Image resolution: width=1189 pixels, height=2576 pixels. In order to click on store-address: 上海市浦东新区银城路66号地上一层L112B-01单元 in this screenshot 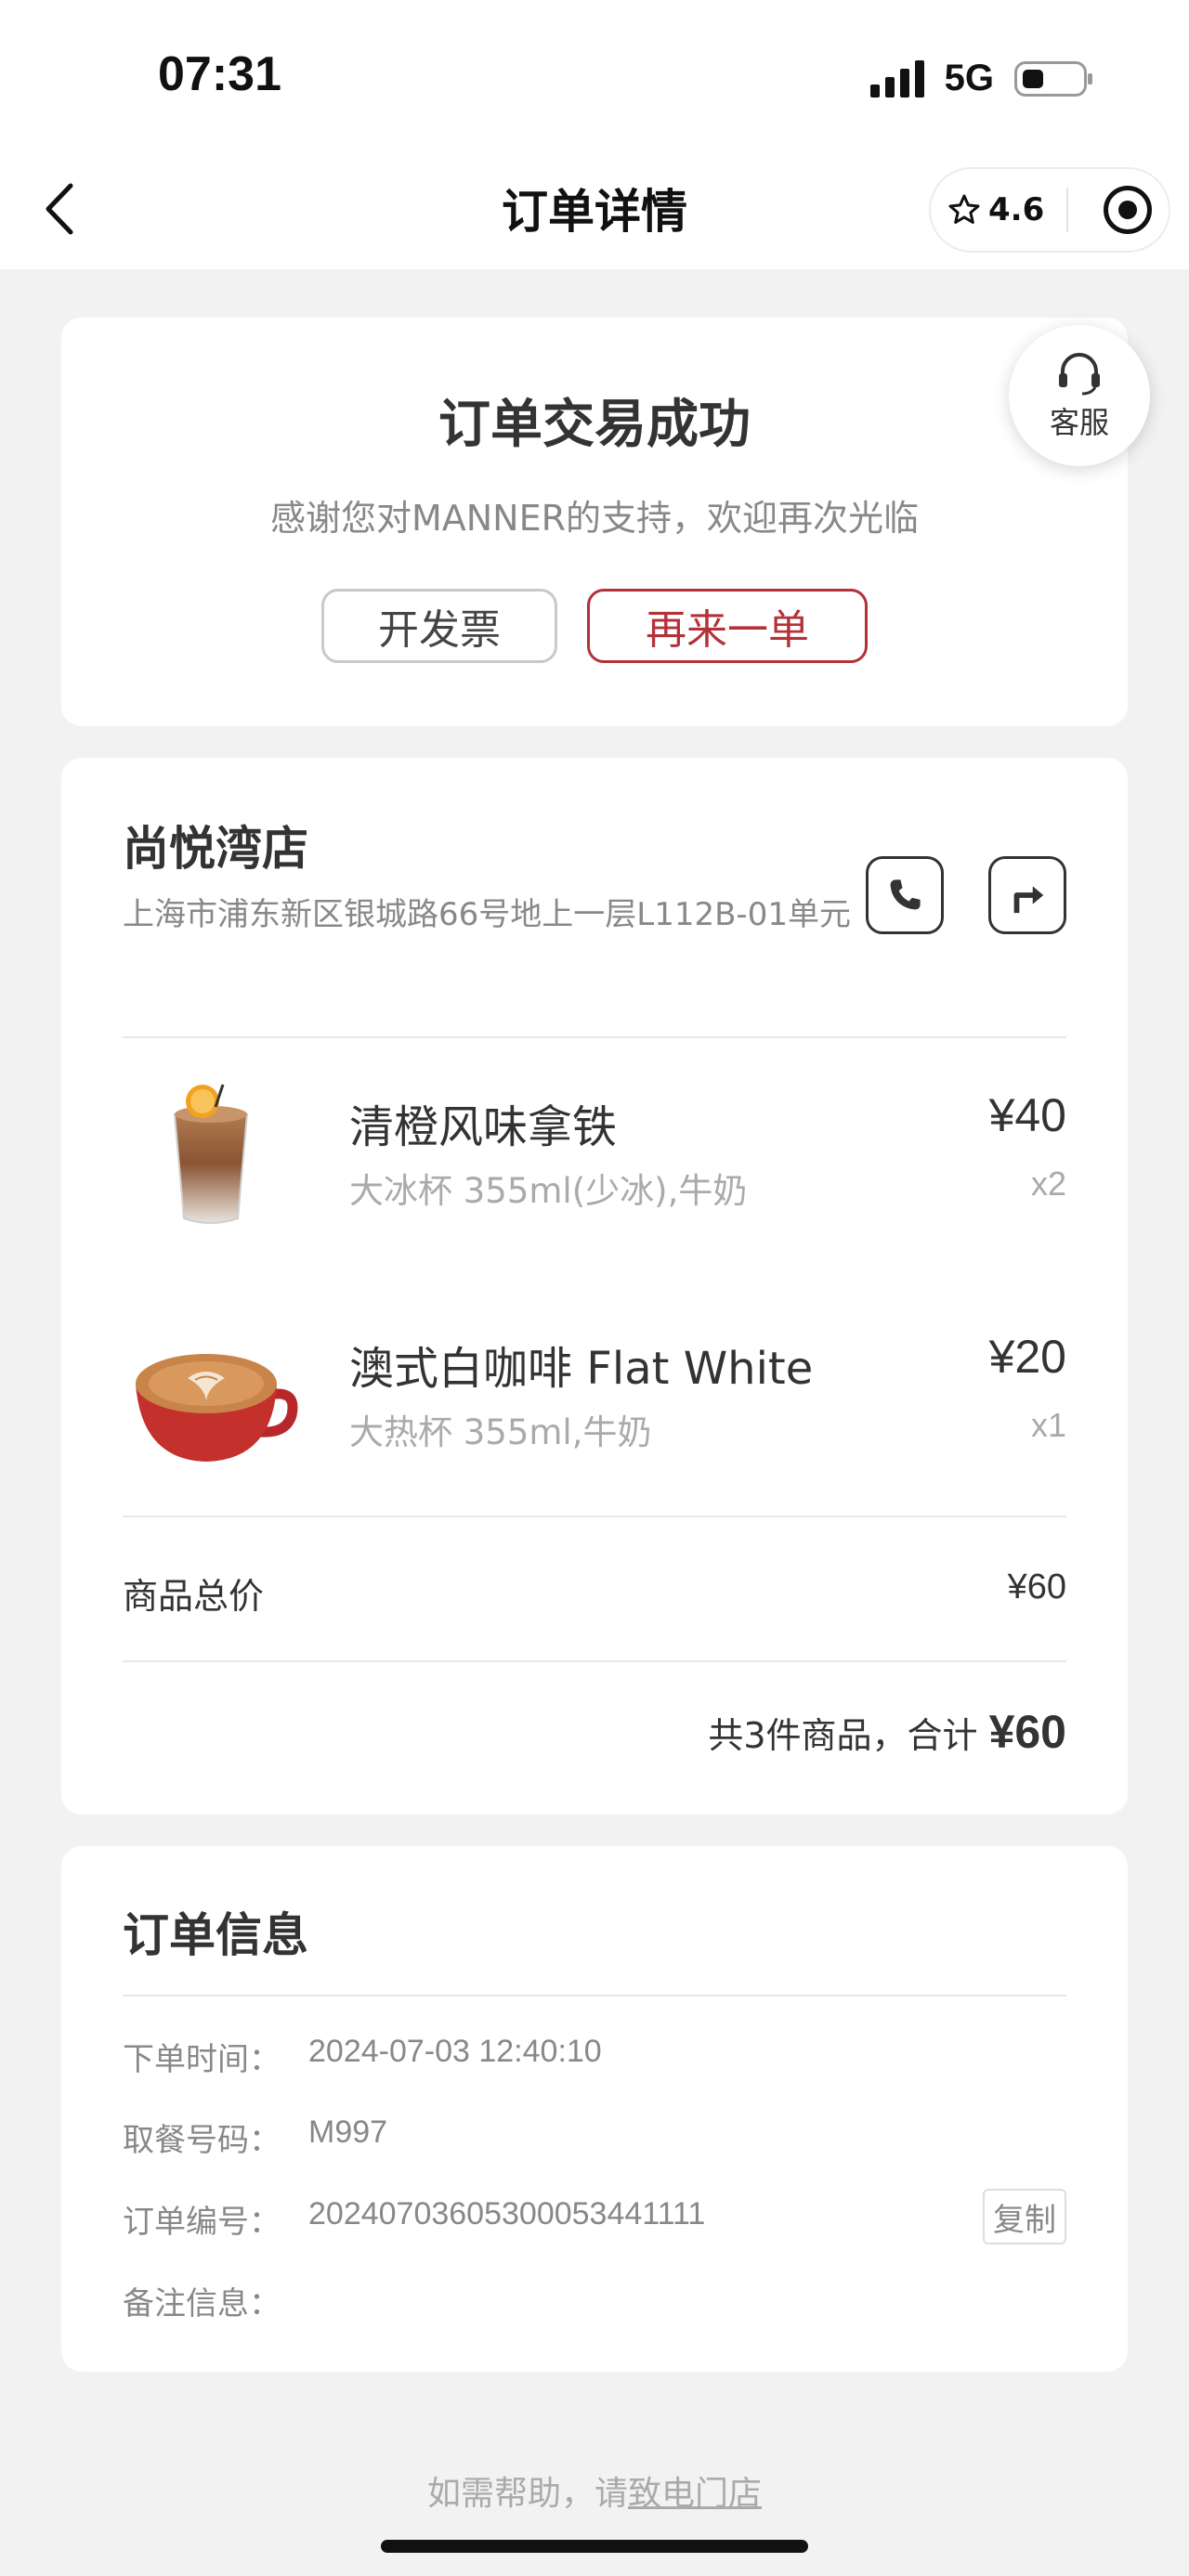, I will do `click(487, 914)`.